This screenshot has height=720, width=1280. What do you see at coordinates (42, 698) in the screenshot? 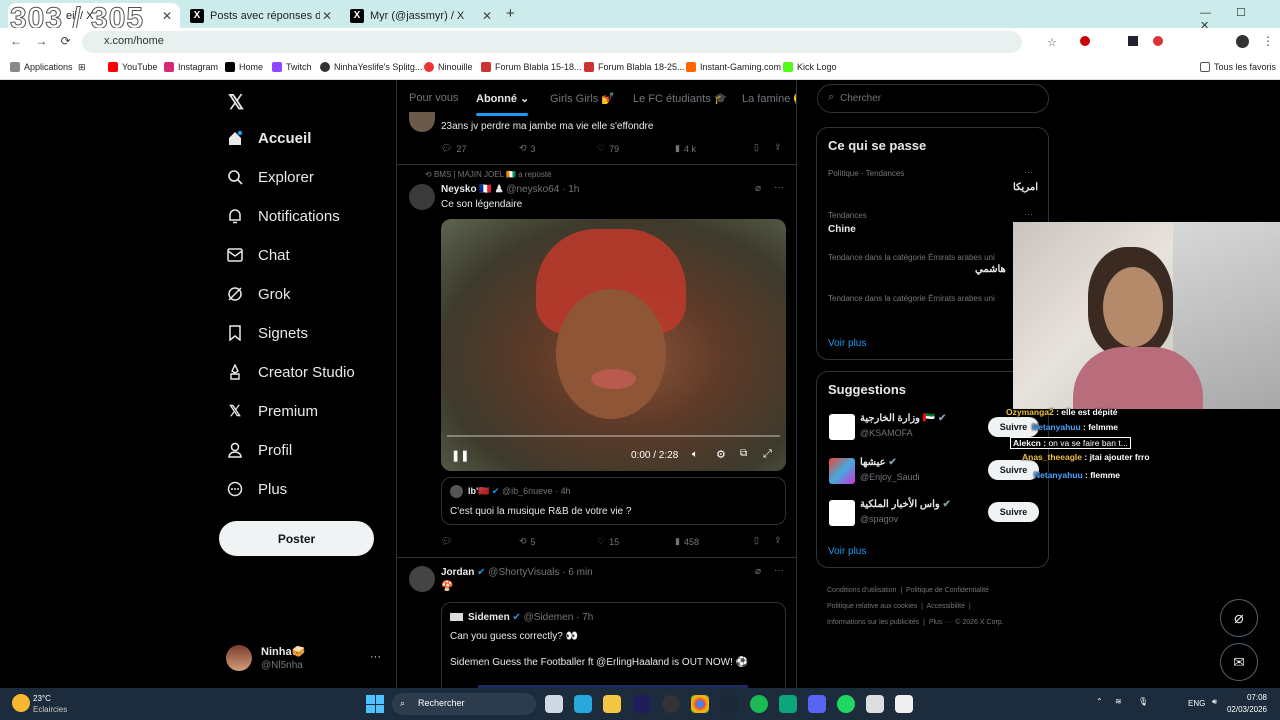
I see `weather-temp: 23°C` at bounding box center [42, 698].